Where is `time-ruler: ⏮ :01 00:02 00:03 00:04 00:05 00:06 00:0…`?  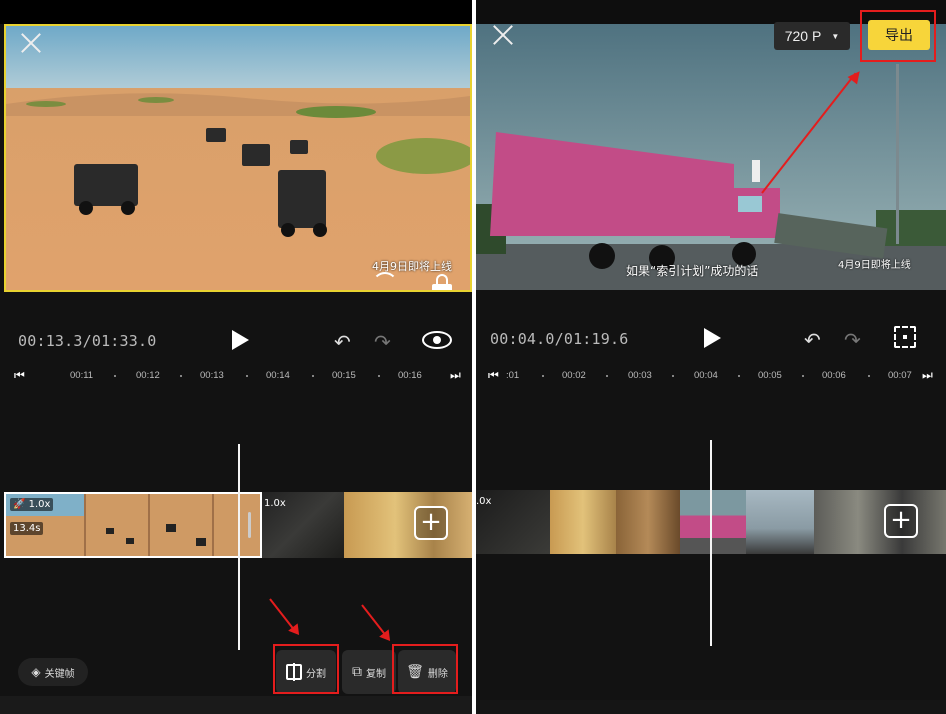 time-ruler: ⏮ :01 00:02 00:03 00:04 00:05 00:06 00:0… is located at coordinates (711, 376).